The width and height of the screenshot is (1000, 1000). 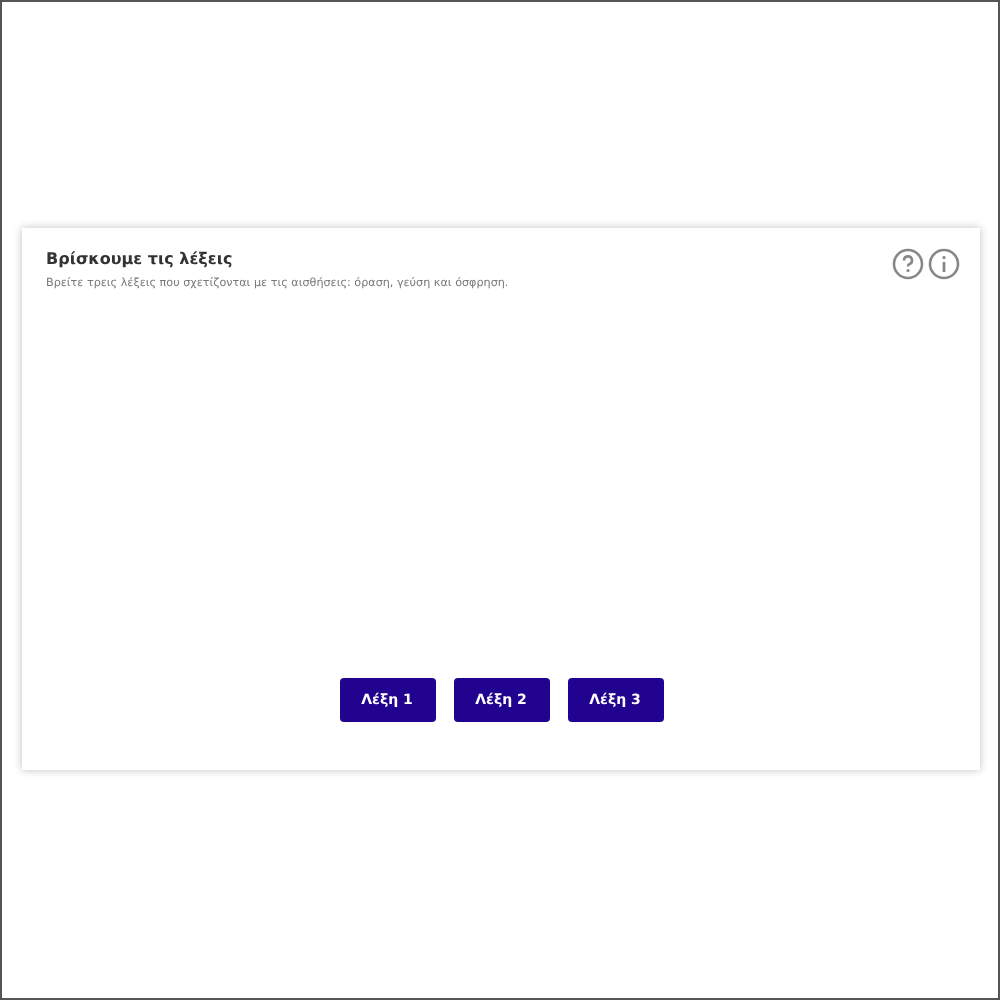 What do you see at coordinates (139, 259) in the screenshot?
I see `activity-title: Βρίσκουμε τις λέξεις` at bounding box center [139, 259].